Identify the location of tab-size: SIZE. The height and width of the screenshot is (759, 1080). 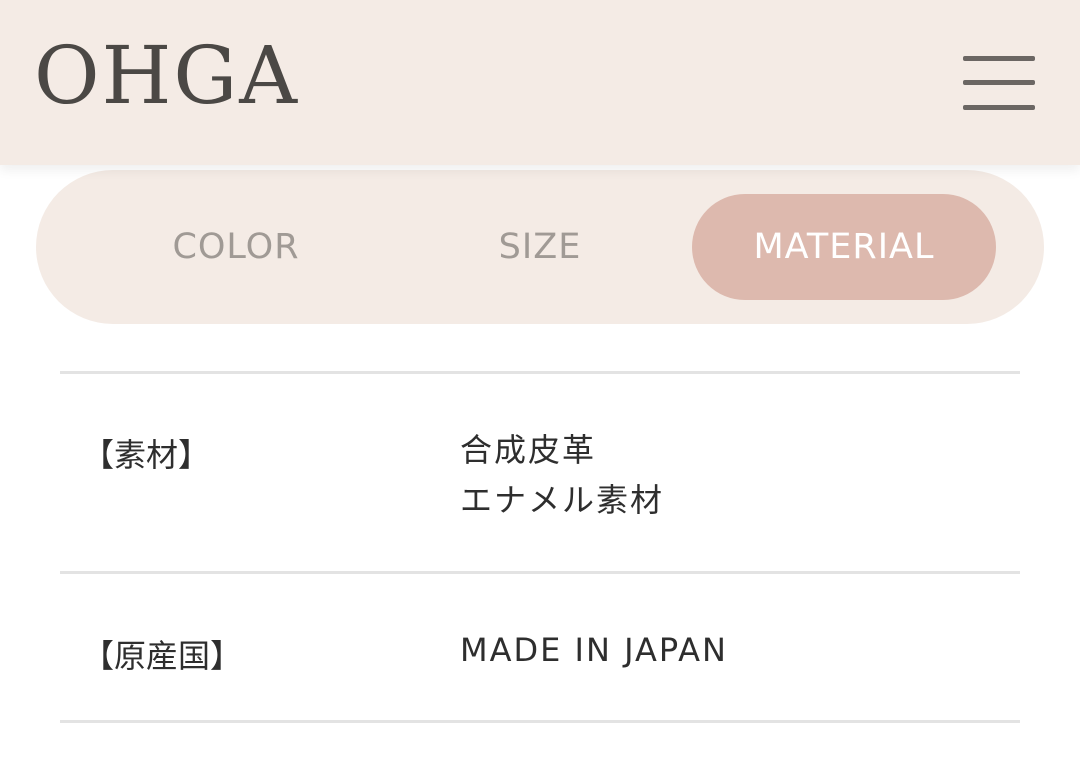
(540, 247).